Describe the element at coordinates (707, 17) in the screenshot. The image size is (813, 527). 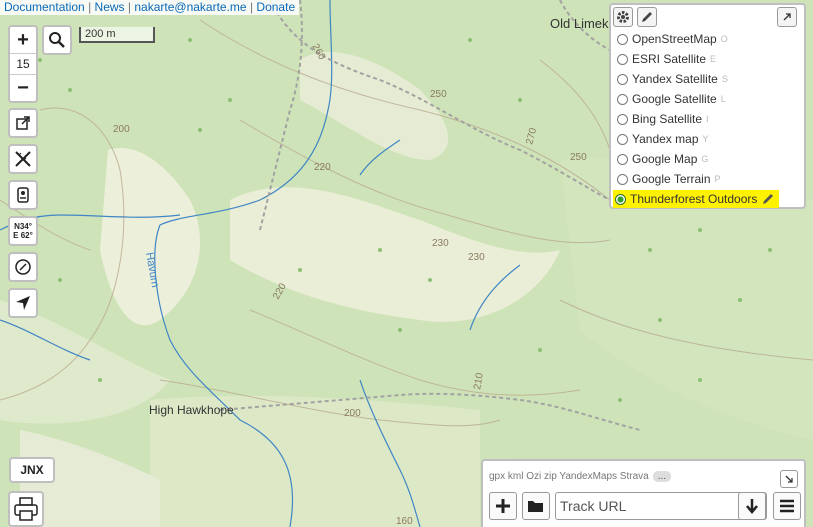
I see `layers-header` at that location.